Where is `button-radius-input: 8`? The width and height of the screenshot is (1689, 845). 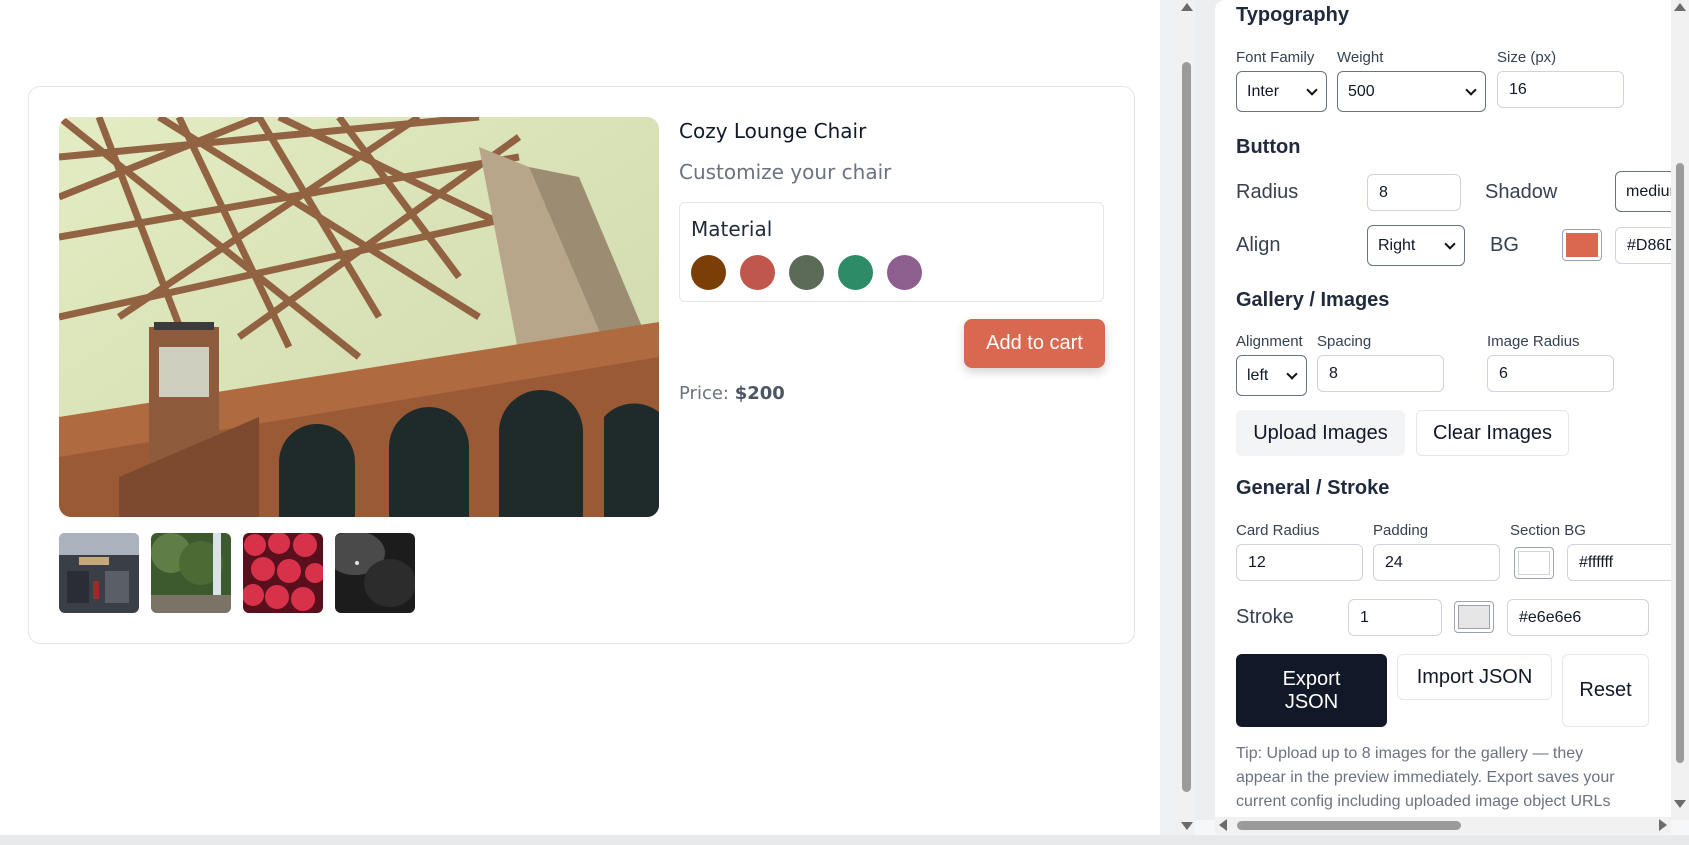
button-radius-input: 8 is located at coordinates (1414, 192).